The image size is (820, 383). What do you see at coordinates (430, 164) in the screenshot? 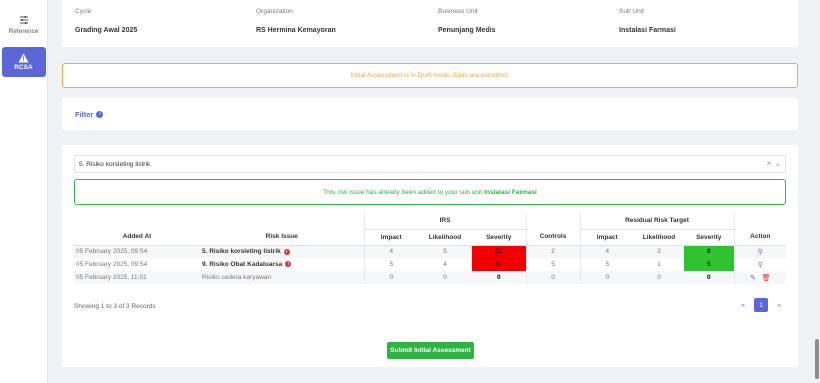
I see `risk-issue-select: 5. Risiko korsleting listrik × ⌄` at bounding box center [430, 164].